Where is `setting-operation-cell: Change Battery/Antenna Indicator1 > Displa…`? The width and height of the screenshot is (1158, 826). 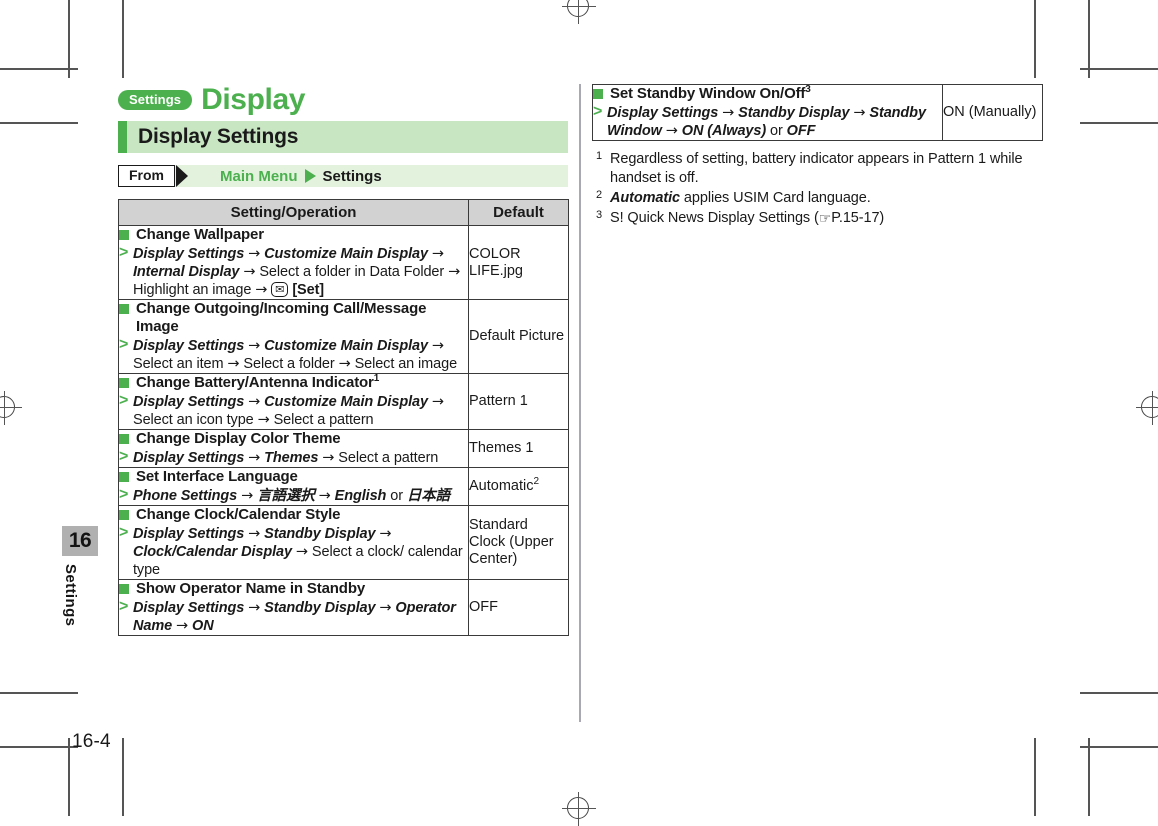 setting-operation-cell: Change Battery/Antenna Indicator1 > Displa… is located at coordinates (293, 401).